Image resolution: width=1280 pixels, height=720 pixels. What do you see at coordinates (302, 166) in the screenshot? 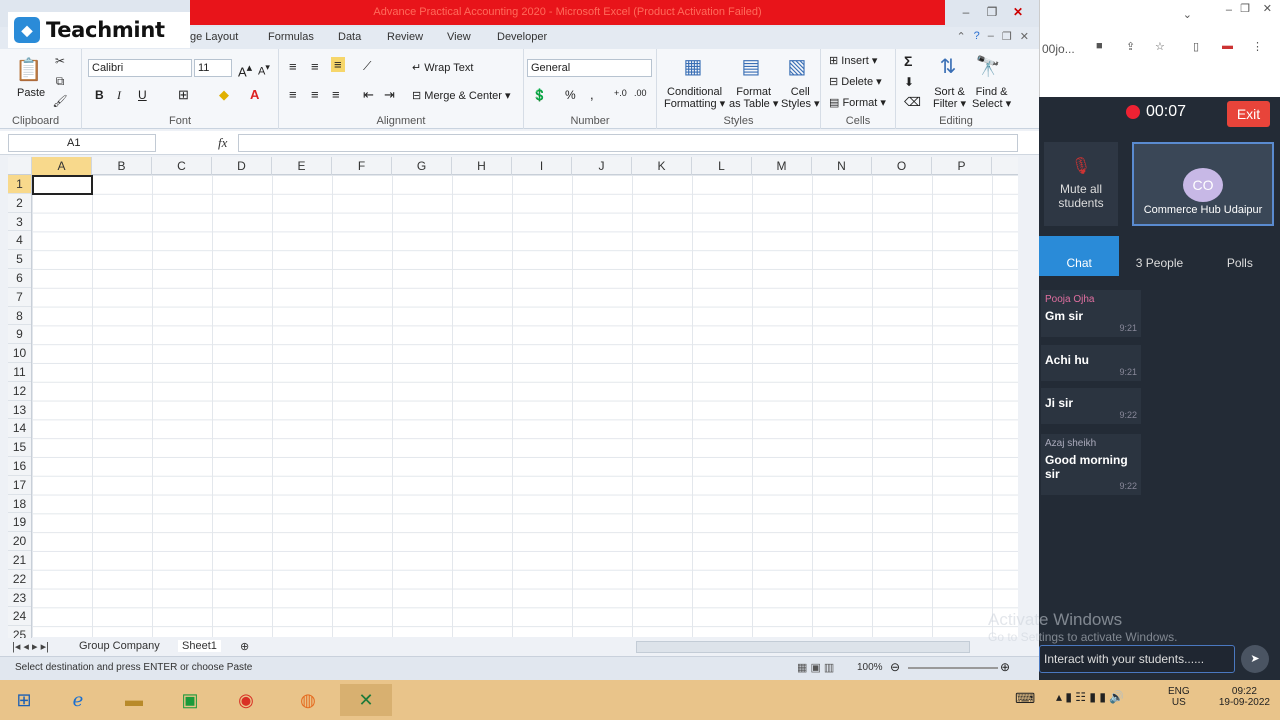
I see `column-header: E` at bounding box center [302, 166].